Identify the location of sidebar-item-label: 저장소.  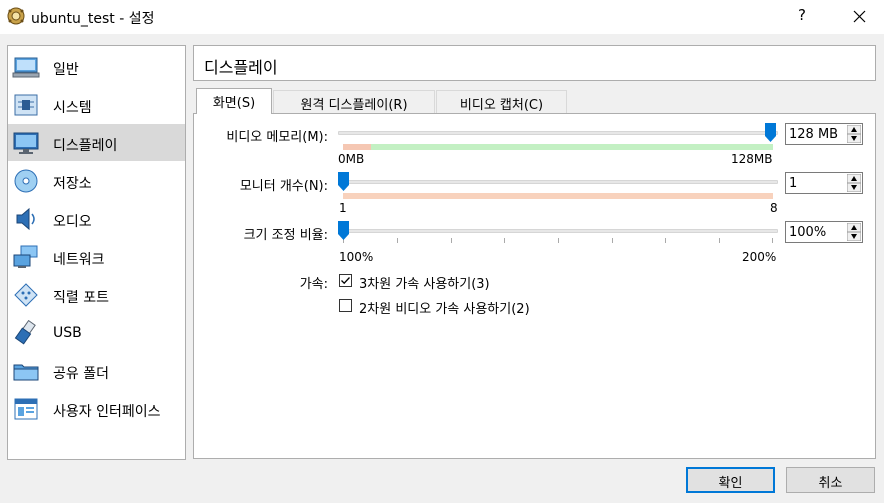
(72, 184).